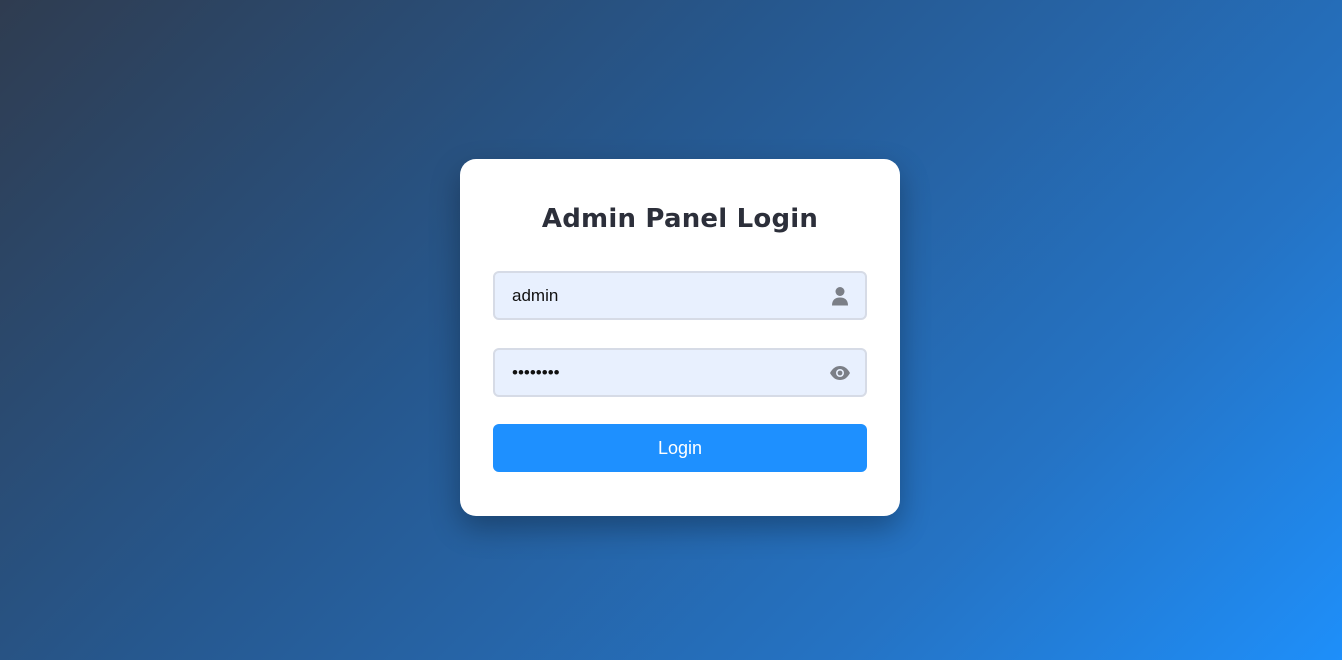 Image resolution: width=1342 pixels, height=660 pixels. I want to click on eye-icon, so click(840, 373).